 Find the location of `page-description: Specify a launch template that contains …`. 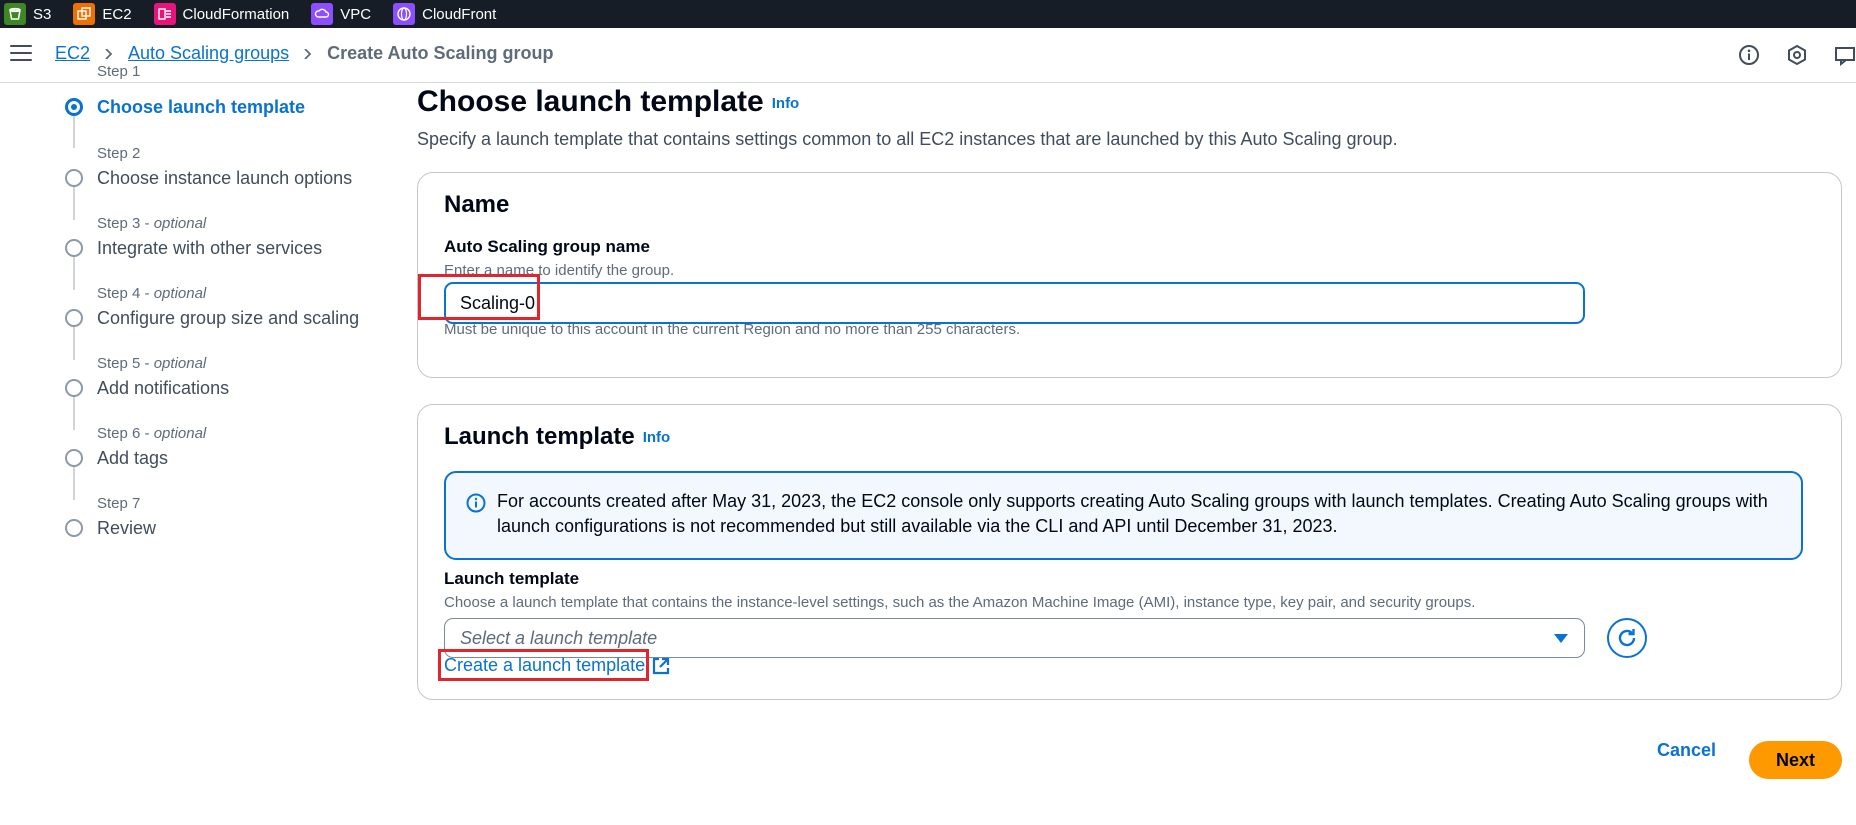

page-description: Specify a launch template that contains … is located at coordinates (907, 139).